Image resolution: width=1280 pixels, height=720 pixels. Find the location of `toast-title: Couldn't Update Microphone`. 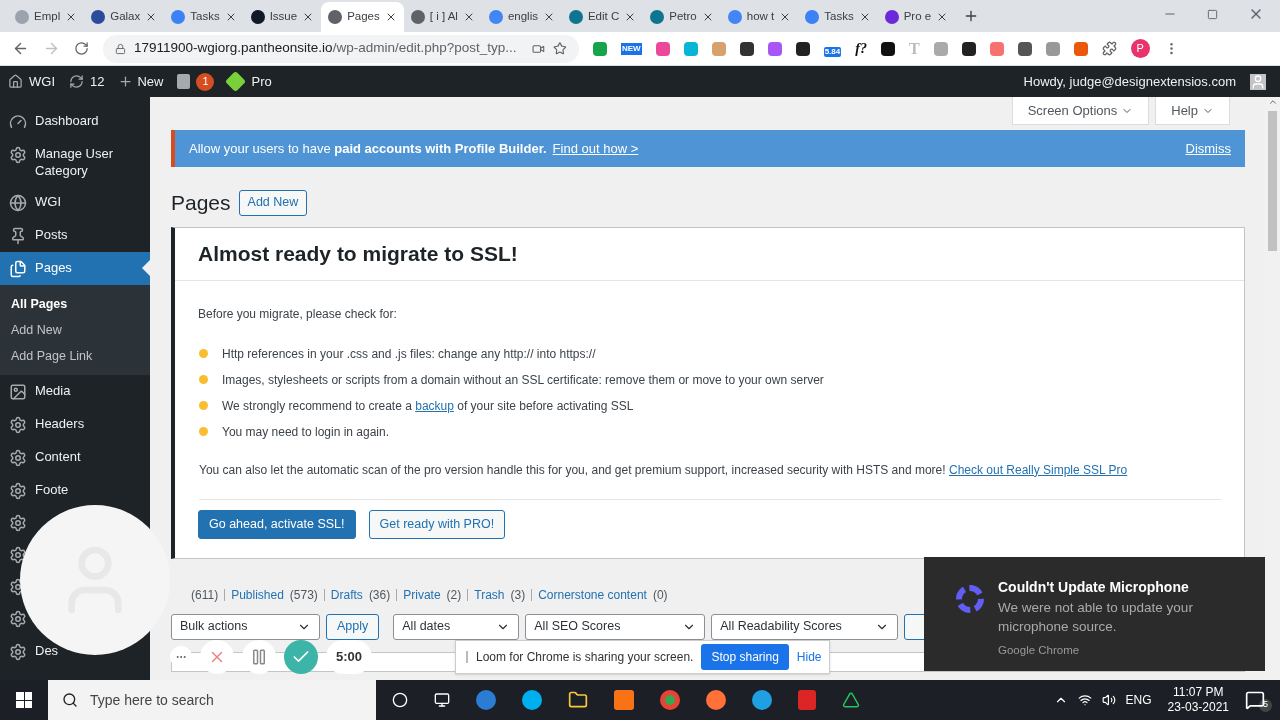

toast-title: Couldn't Update Microphone is located at coordinates (1094, 587).